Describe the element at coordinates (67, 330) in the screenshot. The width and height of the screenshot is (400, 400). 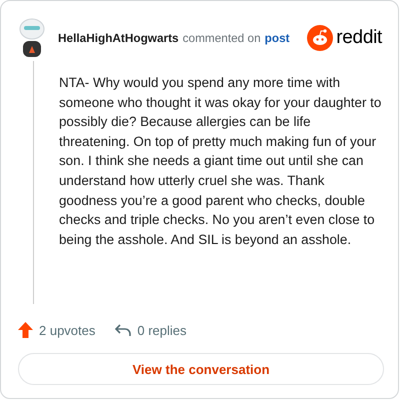
I see `upvote-count: 2 upvotes` at that location.